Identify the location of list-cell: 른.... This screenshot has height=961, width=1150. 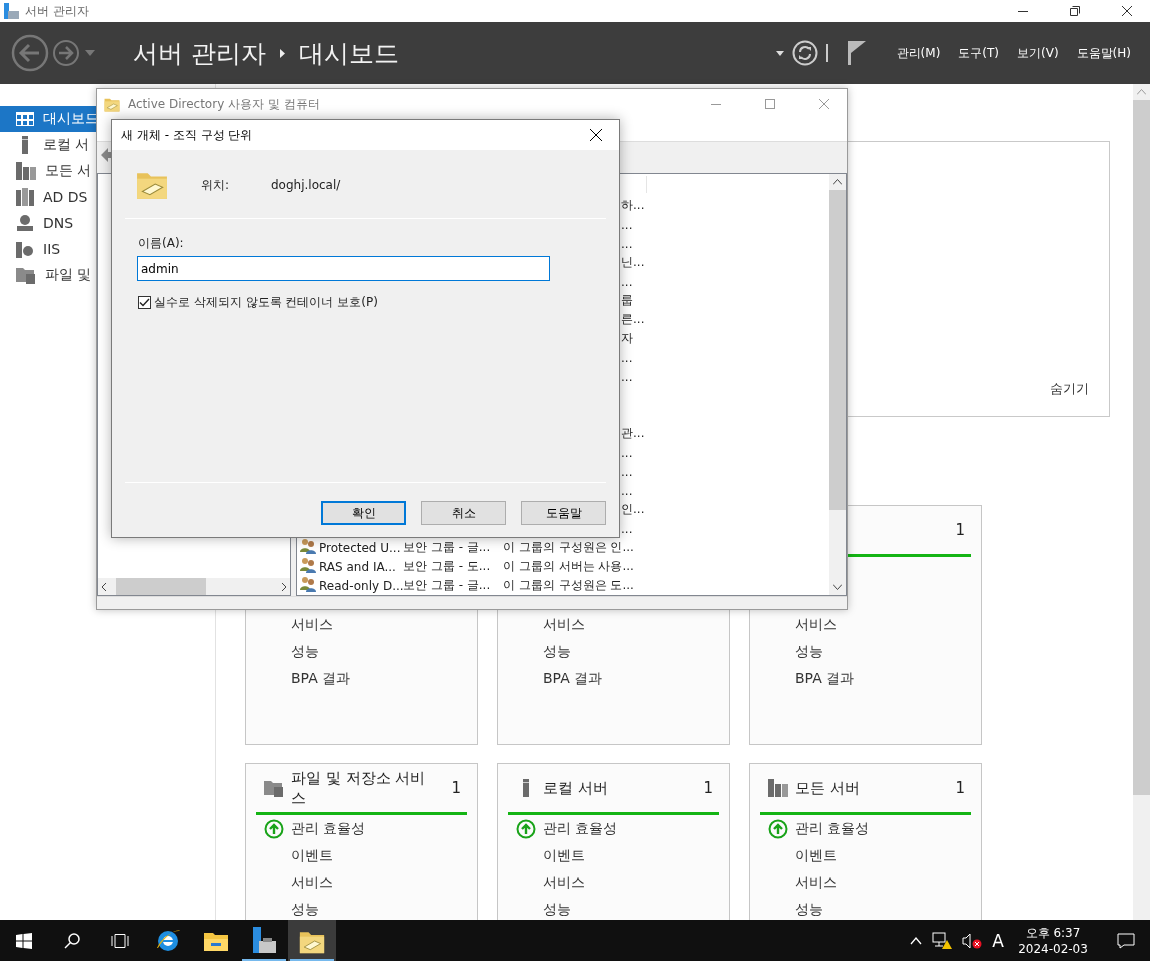
(633, 319).